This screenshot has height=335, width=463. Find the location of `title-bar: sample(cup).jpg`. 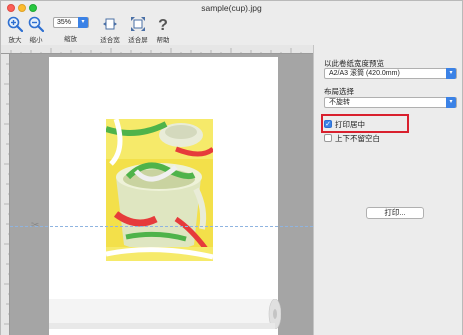

title-bar: sample(cup).jpg is located at coordinates (231, 8).